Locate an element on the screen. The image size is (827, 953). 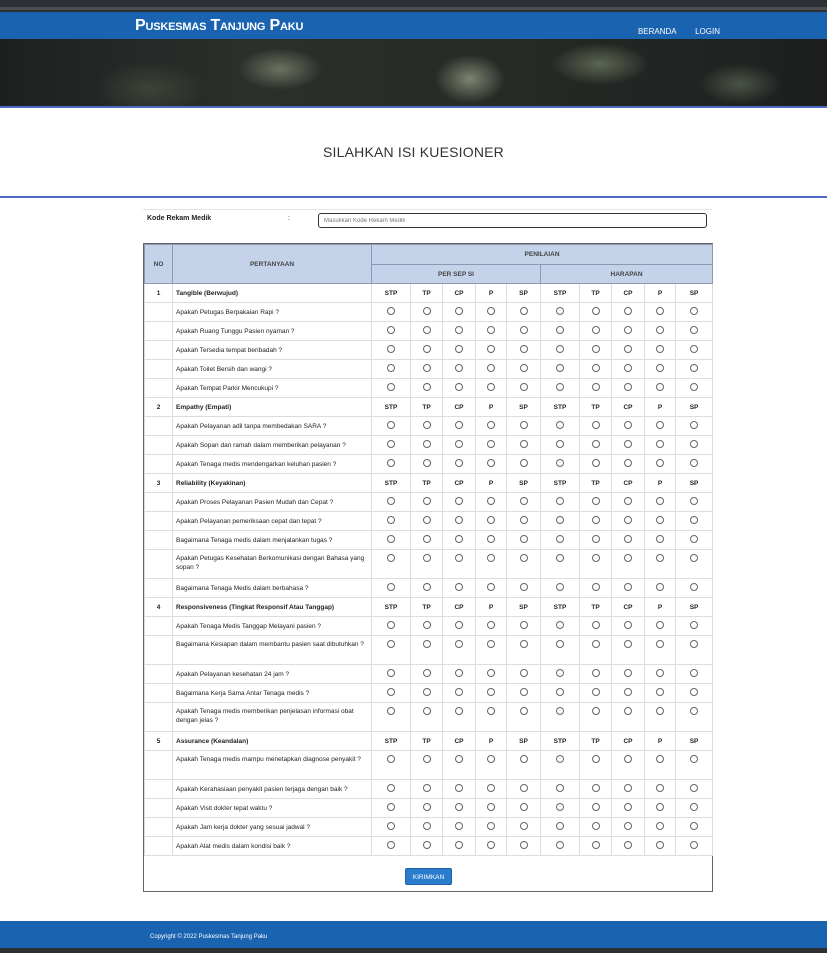
kode-rekam-medik-input is located at coordinates (512, 220).